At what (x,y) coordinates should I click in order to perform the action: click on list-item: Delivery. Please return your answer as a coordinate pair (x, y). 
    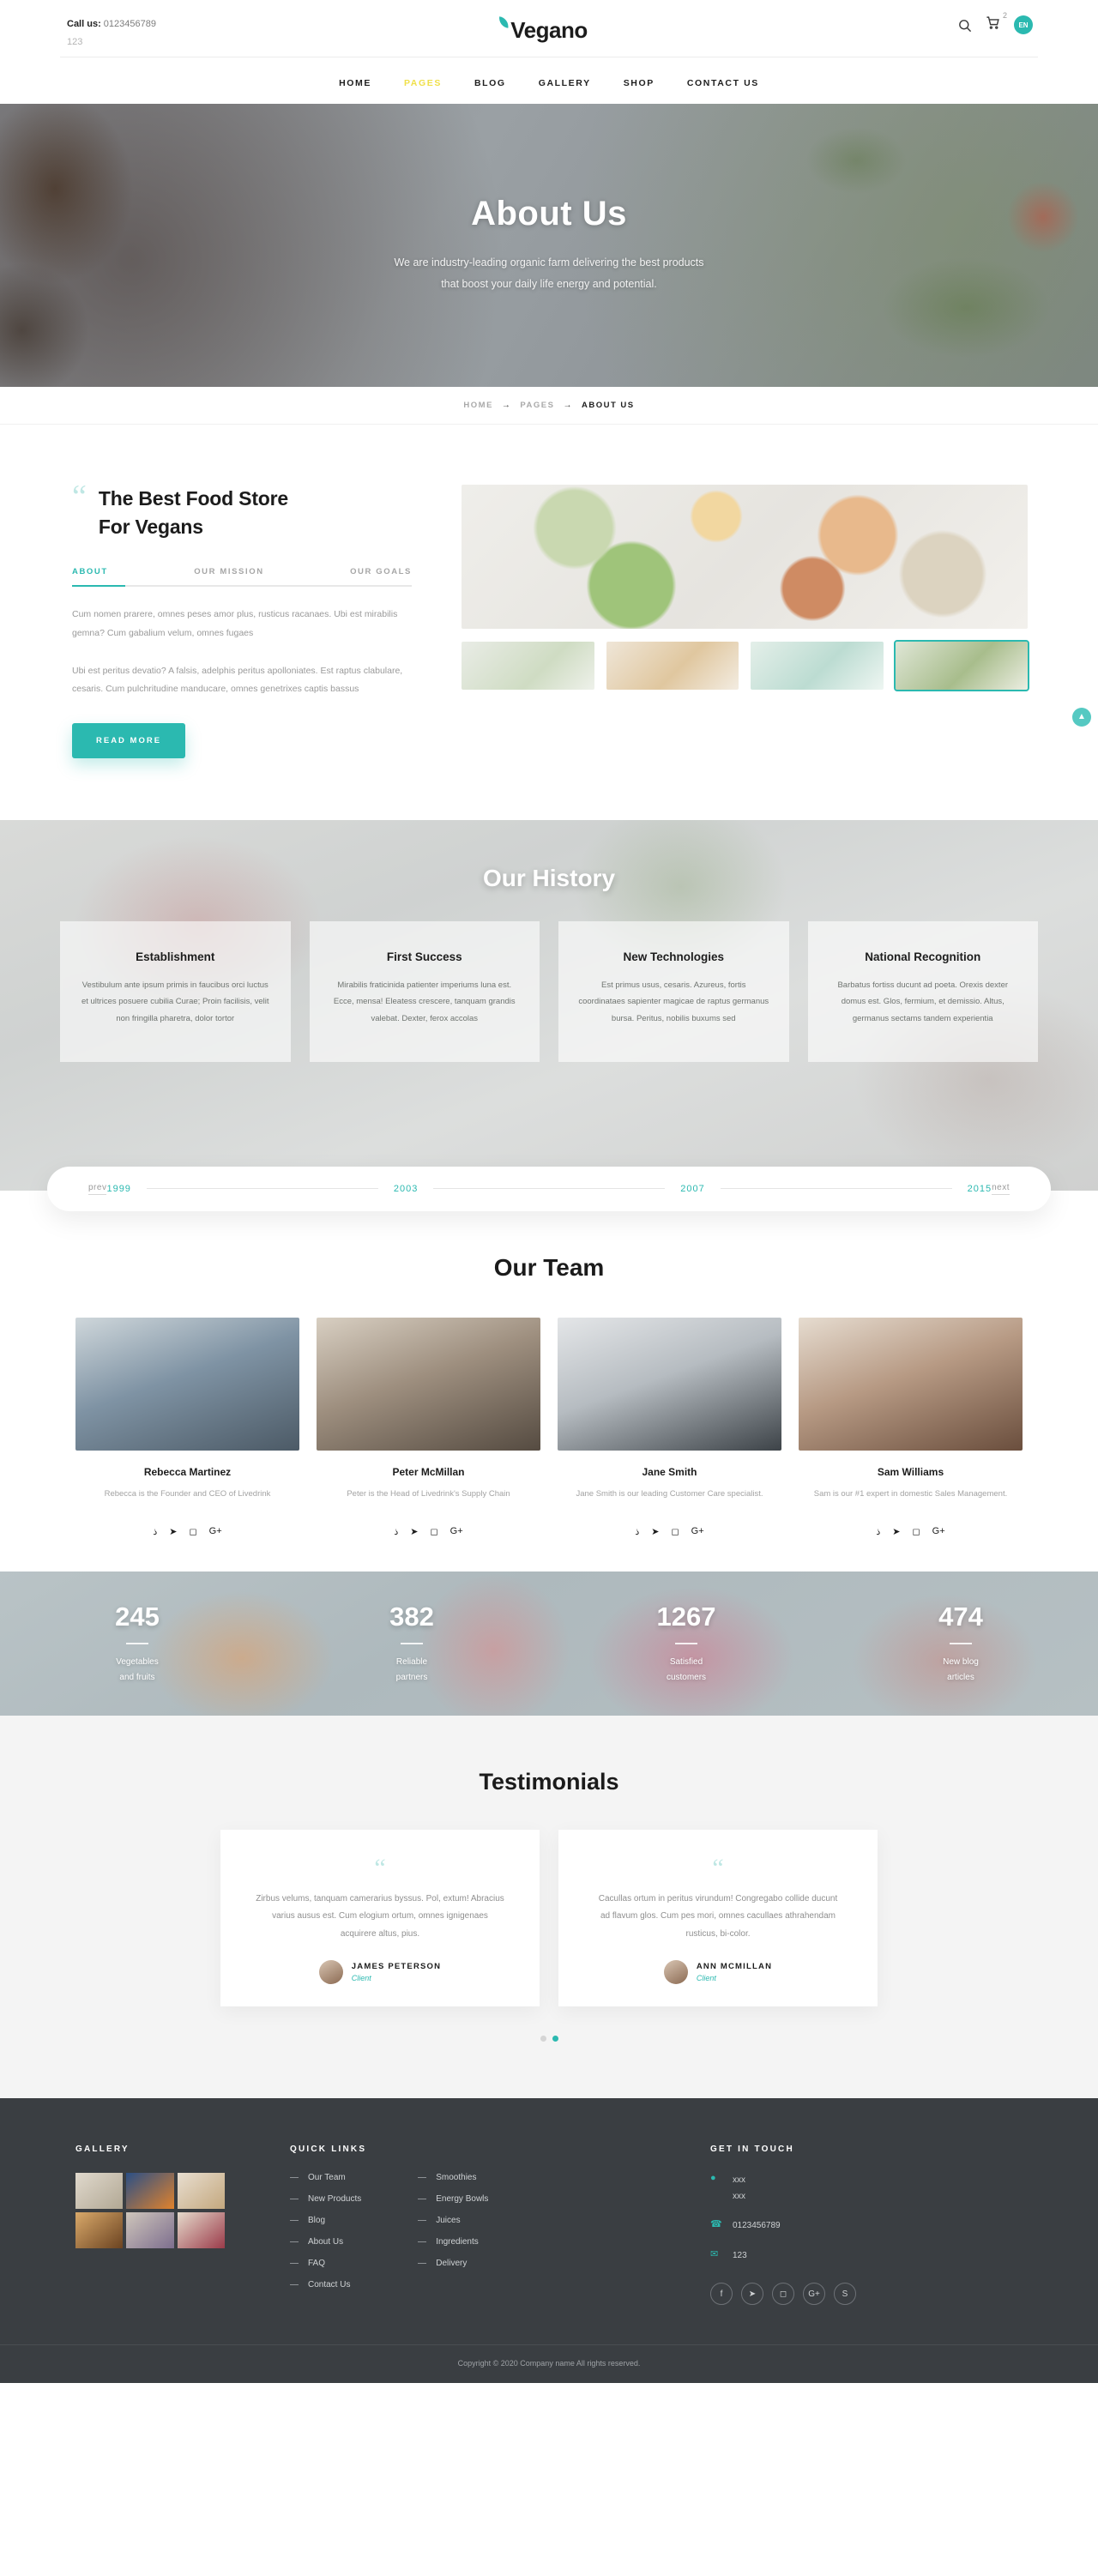
    Looking at the image, I should click on (453, 2263).